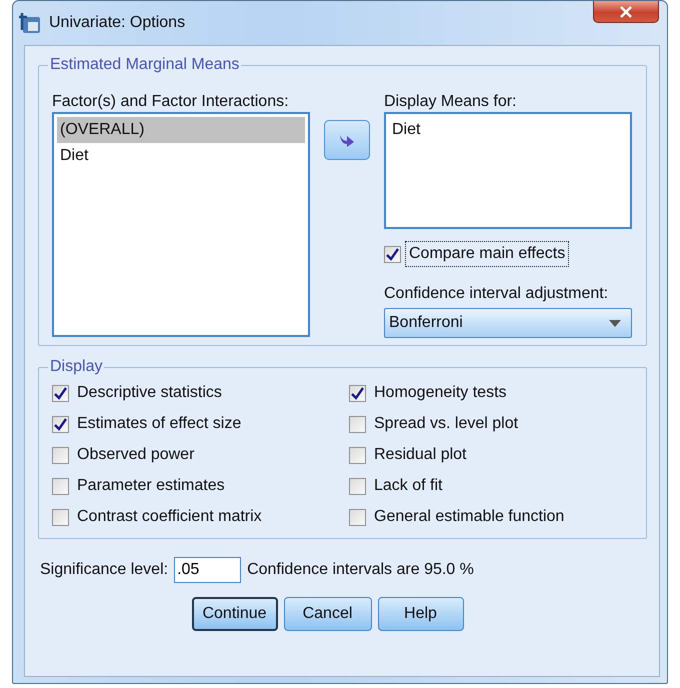  What do you see at coordinates (426, 323) in the screenshot?
I see `dropdown-value: Bonferroni` at bounding box center [426, 323].